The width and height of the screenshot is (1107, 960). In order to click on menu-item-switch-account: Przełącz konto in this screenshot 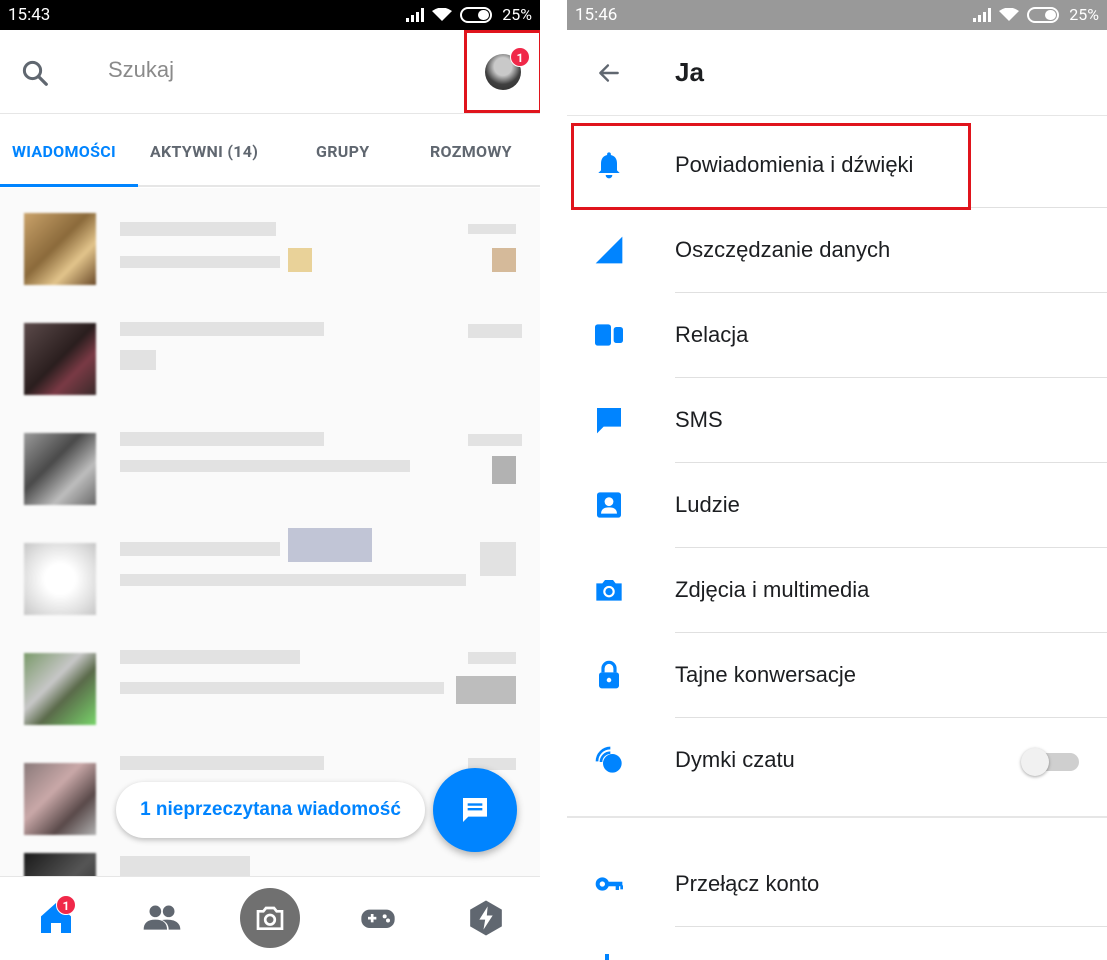, I will do `click(837, 884)`.